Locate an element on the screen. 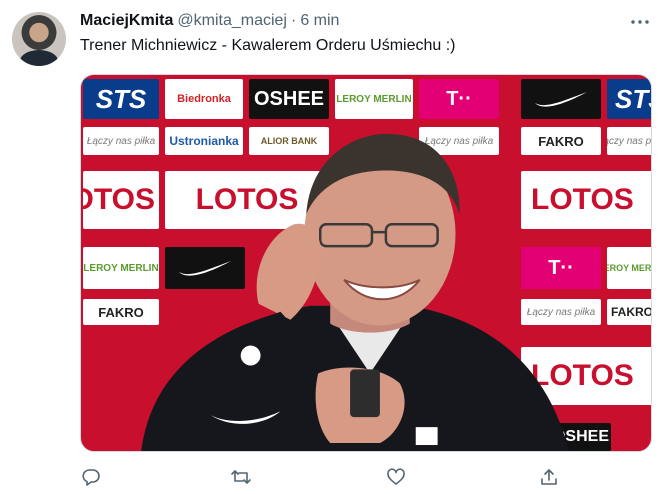 This screenshot has width=664, height=494. author-handle: @kmita_maciej is located at coordinates (232, 21).